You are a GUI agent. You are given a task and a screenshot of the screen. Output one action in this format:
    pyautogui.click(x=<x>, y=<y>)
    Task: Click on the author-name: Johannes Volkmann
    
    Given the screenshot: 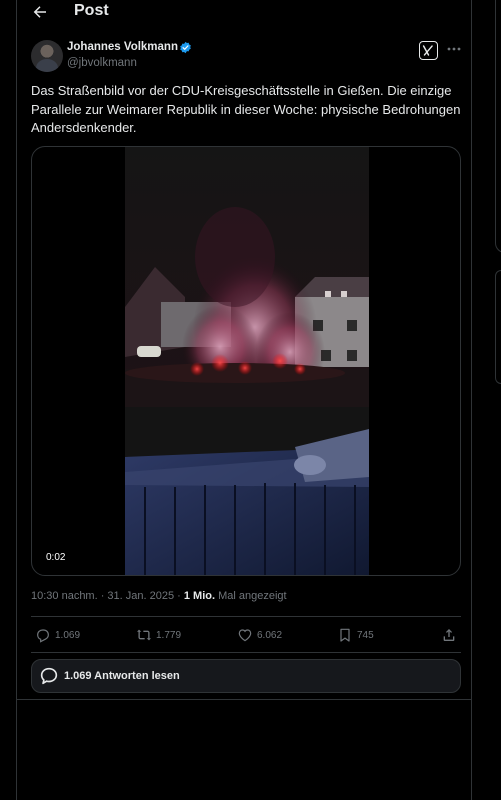 What is the action you would take?
    pyautogui.click(x=122, y=47)
    